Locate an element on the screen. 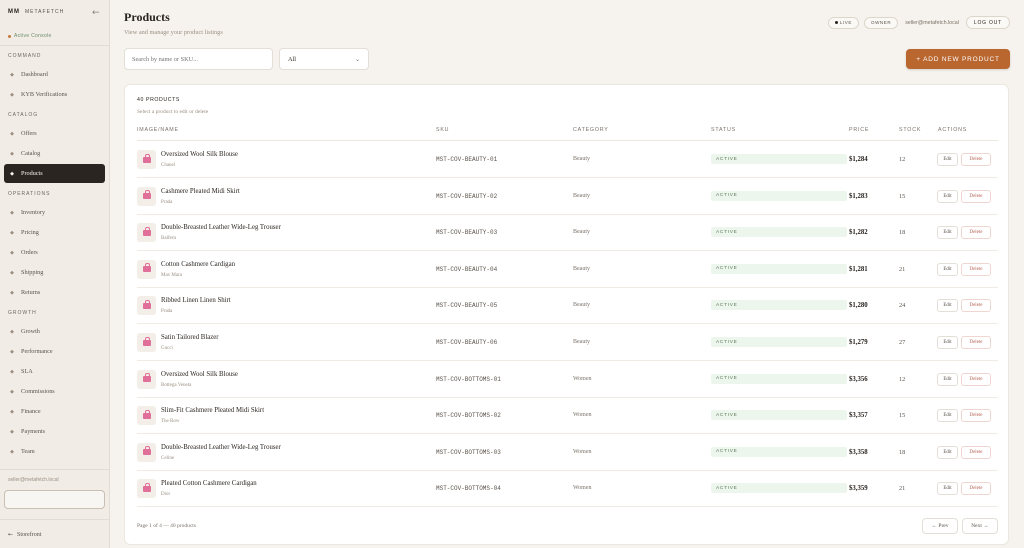  sidebar-divider is located at coordinates (55, 519).